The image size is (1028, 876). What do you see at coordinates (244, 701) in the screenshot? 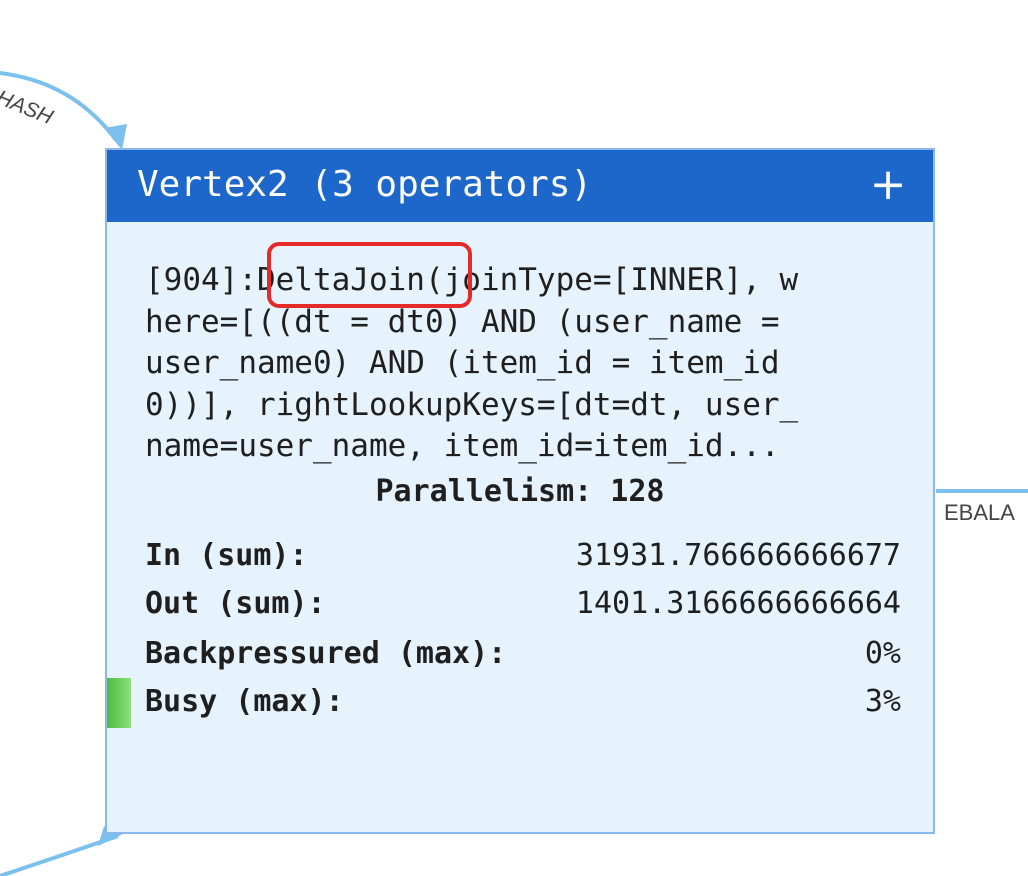
I see `metric-label: Busy (max):` at bounding box center [244, 701].